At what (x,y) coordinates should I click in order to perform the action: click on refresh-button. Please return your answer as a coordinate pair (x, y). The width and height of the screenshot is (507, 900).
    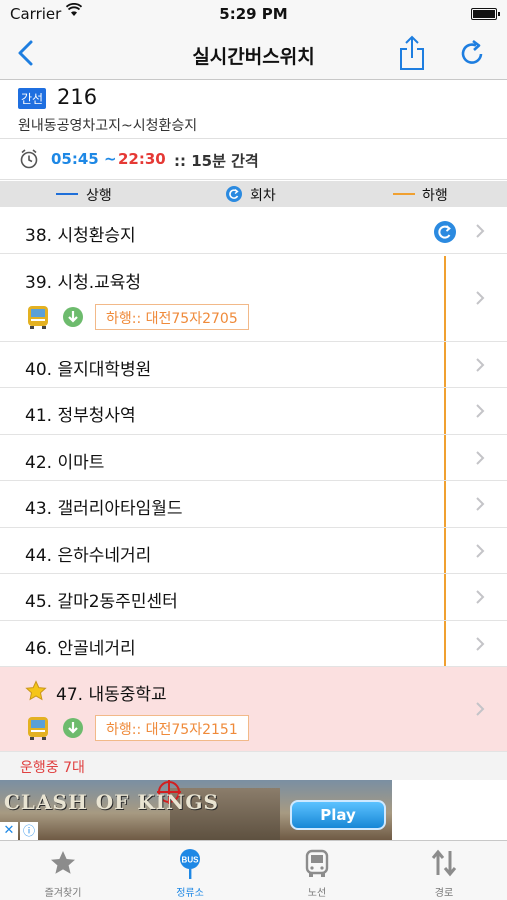
    Looking at the image, I should click on (472, 53).